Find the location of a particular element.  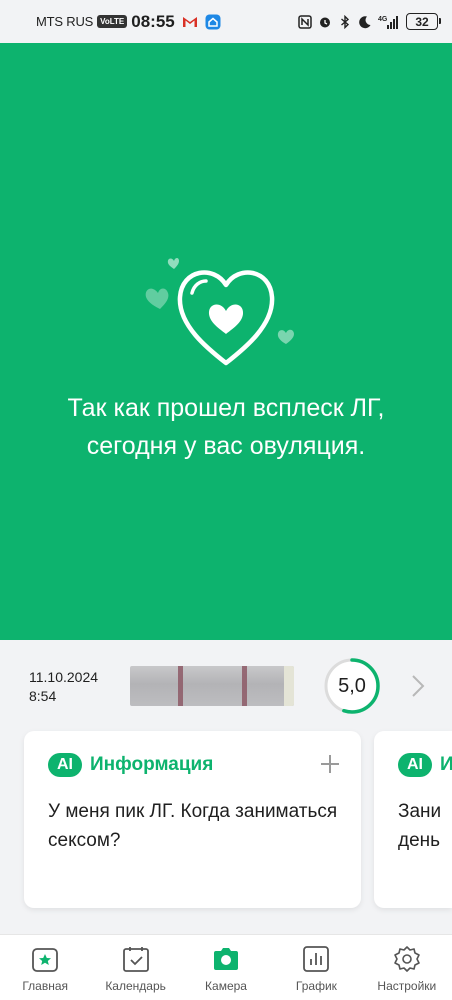

alarm-icon is located at coordinates (325, 22).